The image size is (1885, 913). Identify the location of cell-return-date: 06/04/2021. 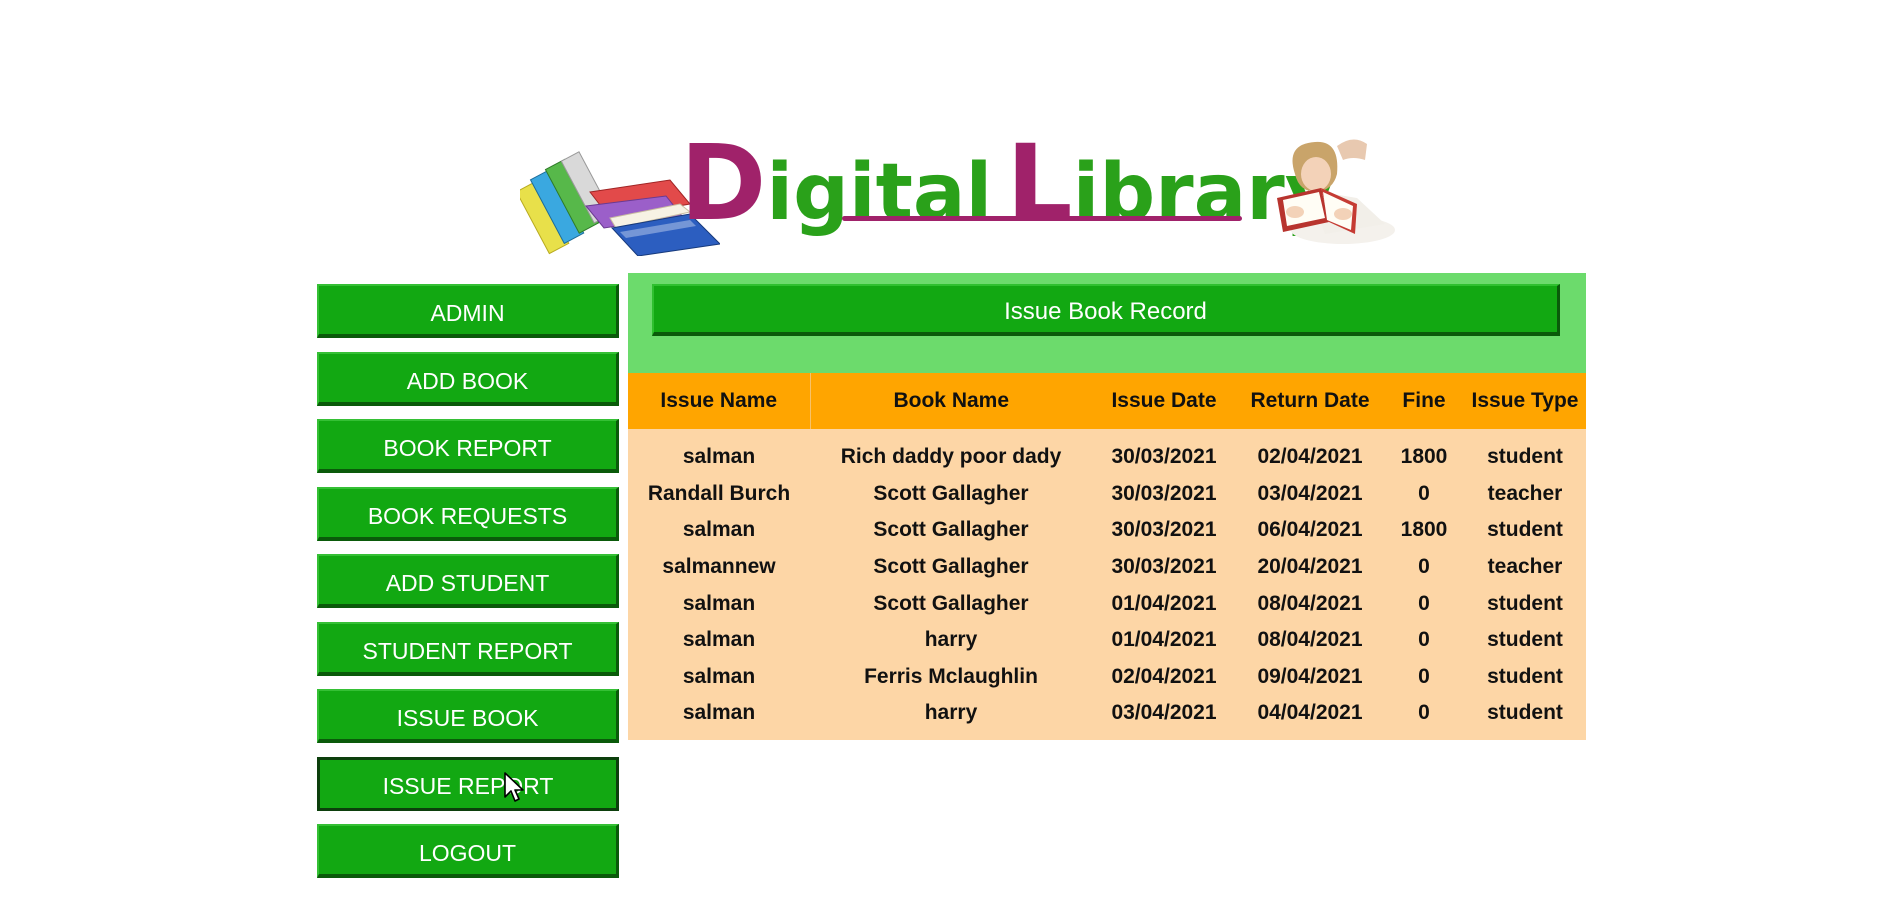
(1310, 530).